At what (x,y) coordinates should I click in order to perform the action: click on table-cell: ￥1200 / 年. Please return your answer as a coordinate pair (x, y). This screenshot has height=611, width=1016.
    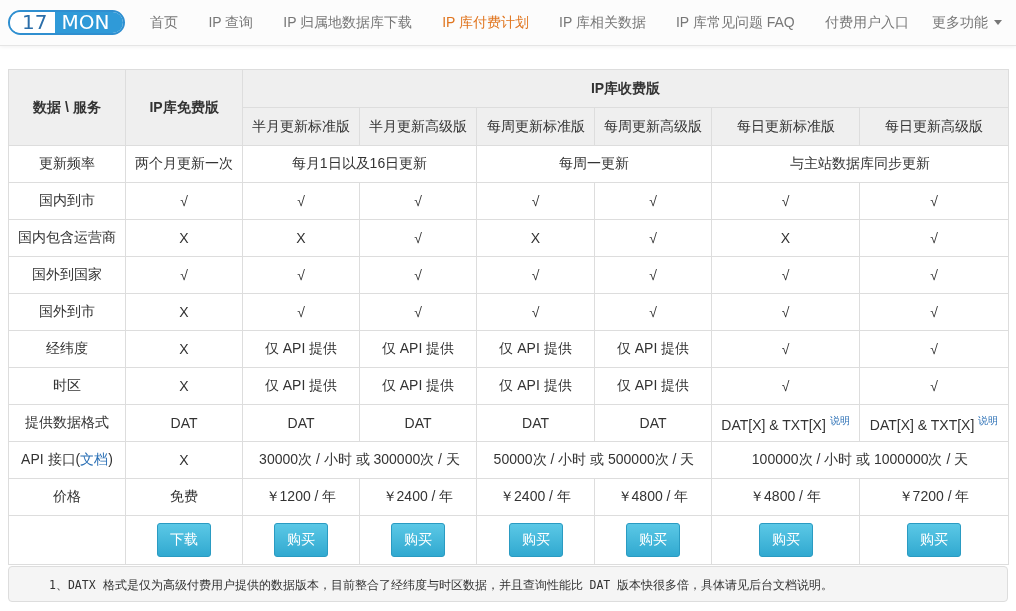
    Looking at the image, I should click on (301, 497).